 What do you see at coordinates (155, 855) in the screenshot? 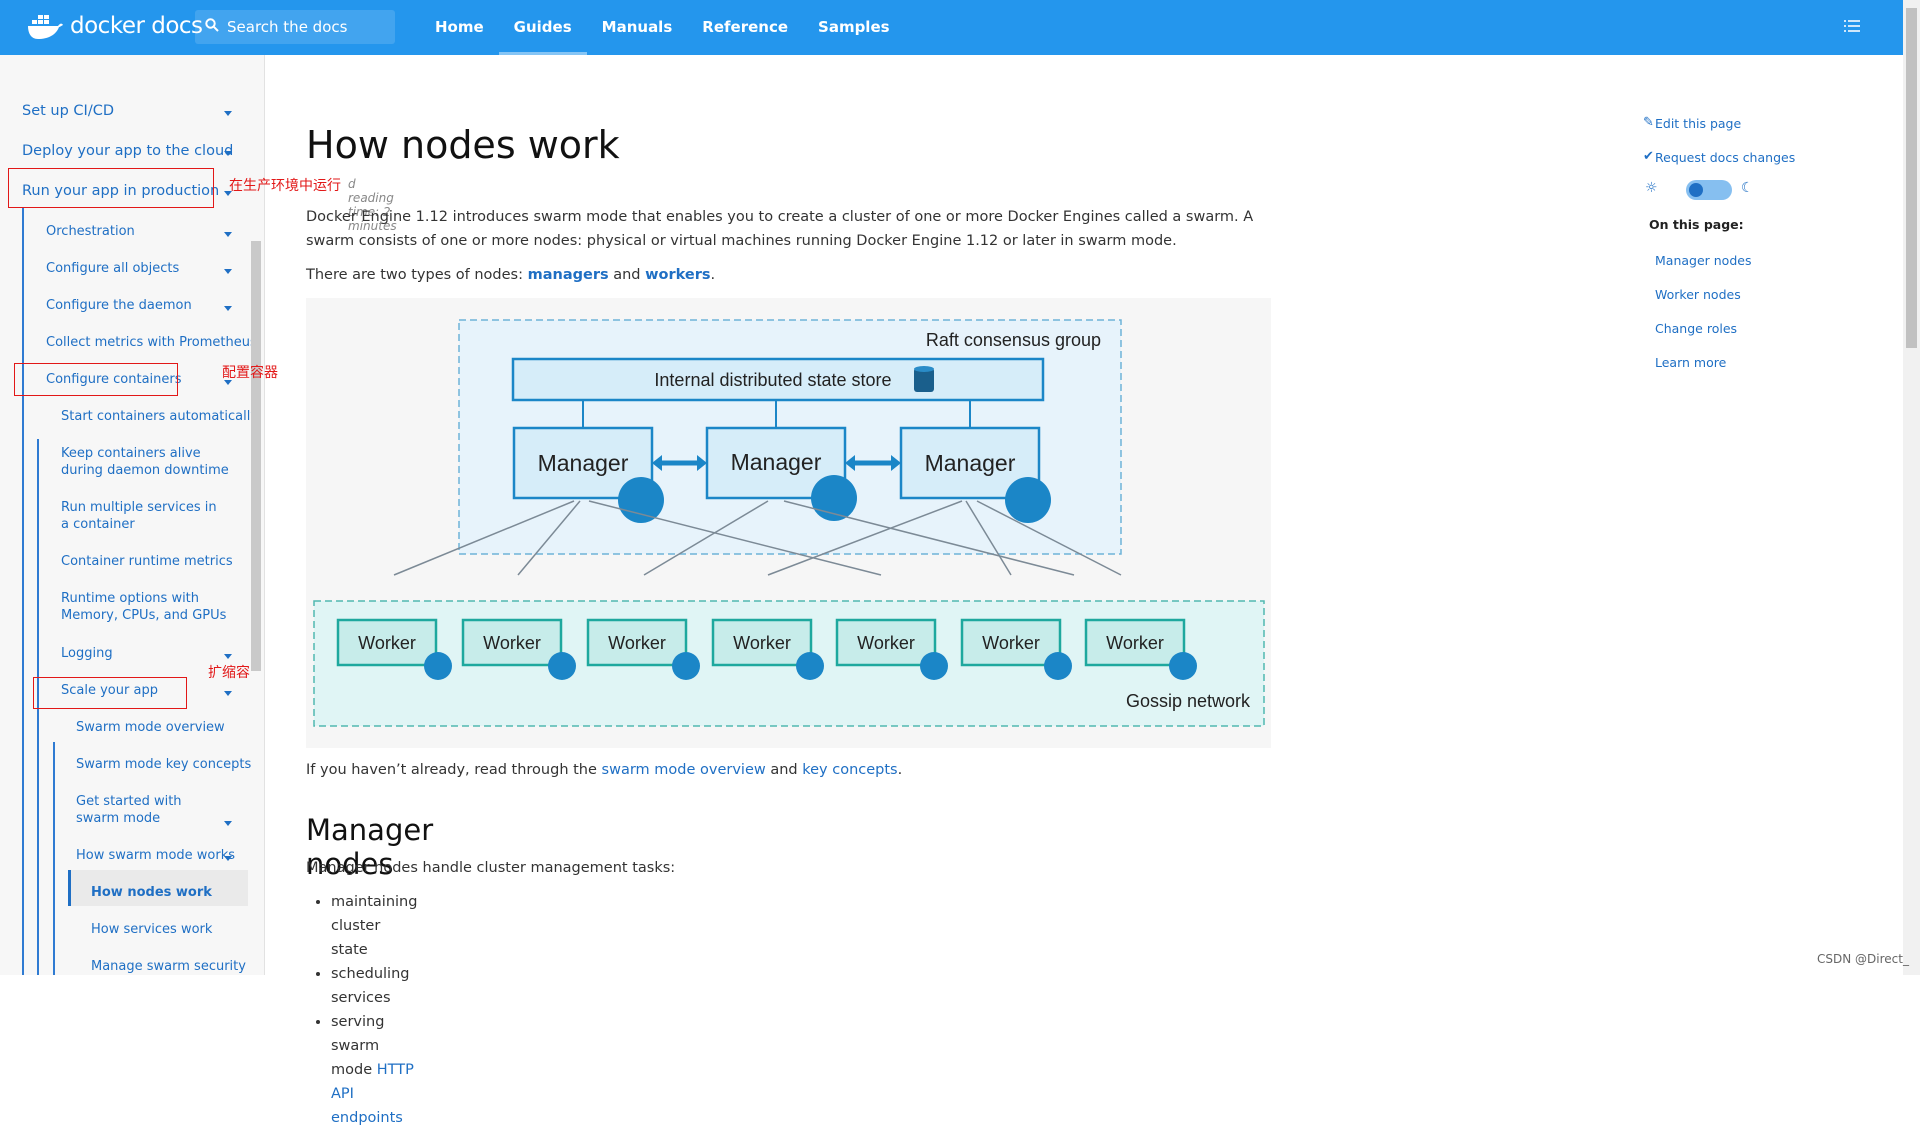
I see `sidebar-item-how-swarm-works: How swarm mode works` at bounding box center [155, 855].